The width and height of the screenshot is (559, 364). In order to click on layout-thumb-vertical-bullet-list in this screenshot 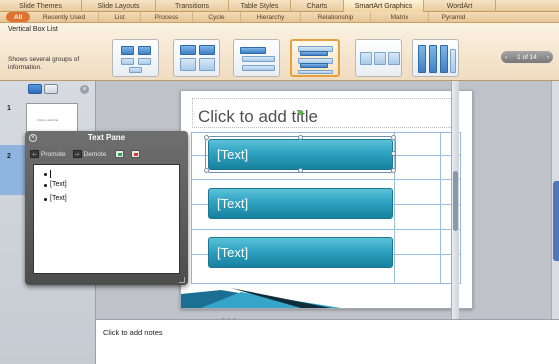, I will do `click(435, 58)`.